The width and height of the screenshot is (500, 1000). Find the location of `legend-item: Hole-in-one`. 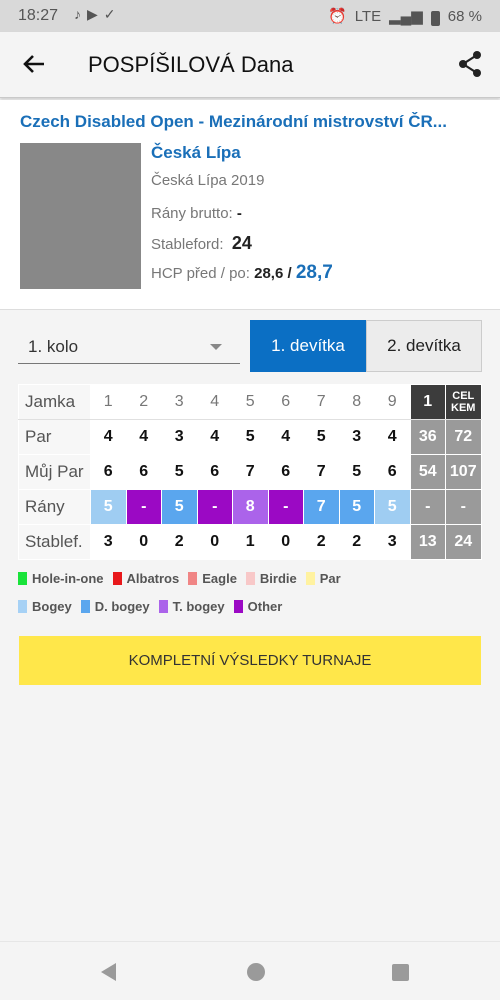

legend-item: Hole-in-one is located at coordinates (61, 578).